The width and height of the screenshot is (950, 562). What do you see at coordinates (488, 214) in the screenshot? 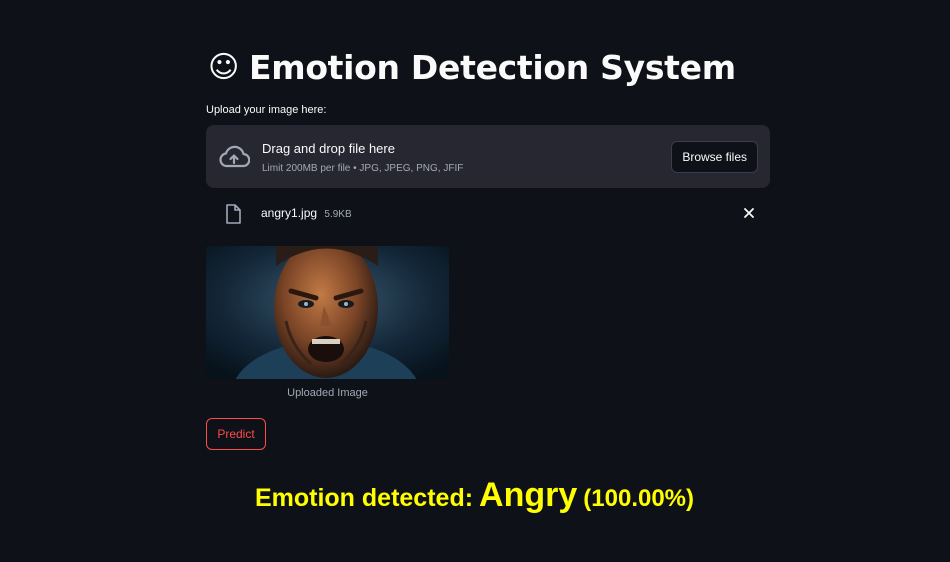
I see `uploaded-file-row: angry1.jpg 5.9KB` at bounding box center [488, 214].